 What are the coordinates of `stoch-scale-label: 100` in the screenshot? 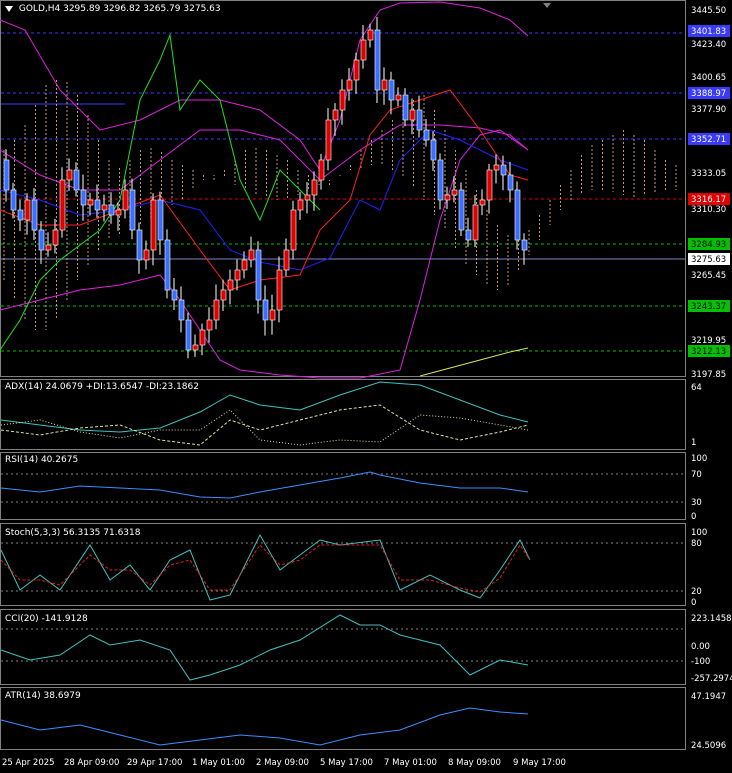 It's located at (699, 533).